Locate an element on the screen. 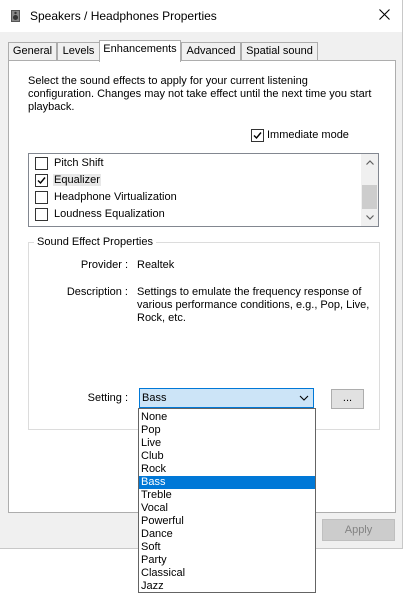 Image resolution: width=405 pixels, height=593 pixels. immediate-mode-checkbox is located at coordinates (257, 135).